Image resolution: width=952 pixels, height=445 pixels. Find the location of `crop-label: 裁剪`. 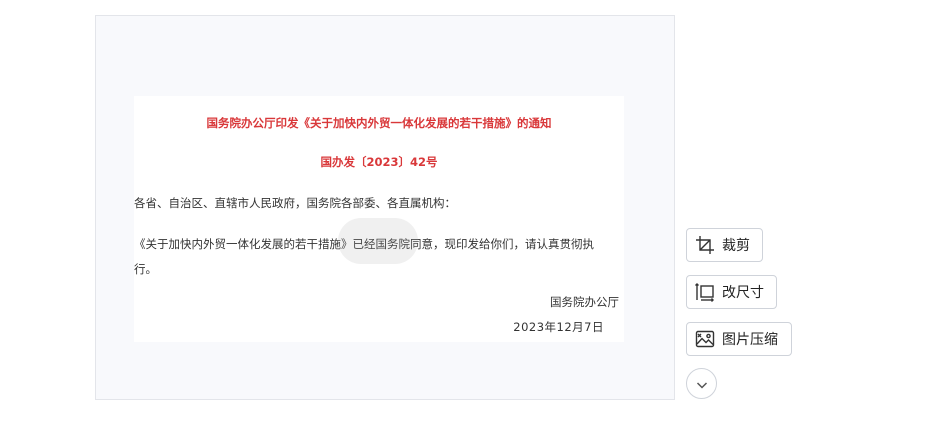

crop-label: 裁剪 is located at coordinates (736, 246).